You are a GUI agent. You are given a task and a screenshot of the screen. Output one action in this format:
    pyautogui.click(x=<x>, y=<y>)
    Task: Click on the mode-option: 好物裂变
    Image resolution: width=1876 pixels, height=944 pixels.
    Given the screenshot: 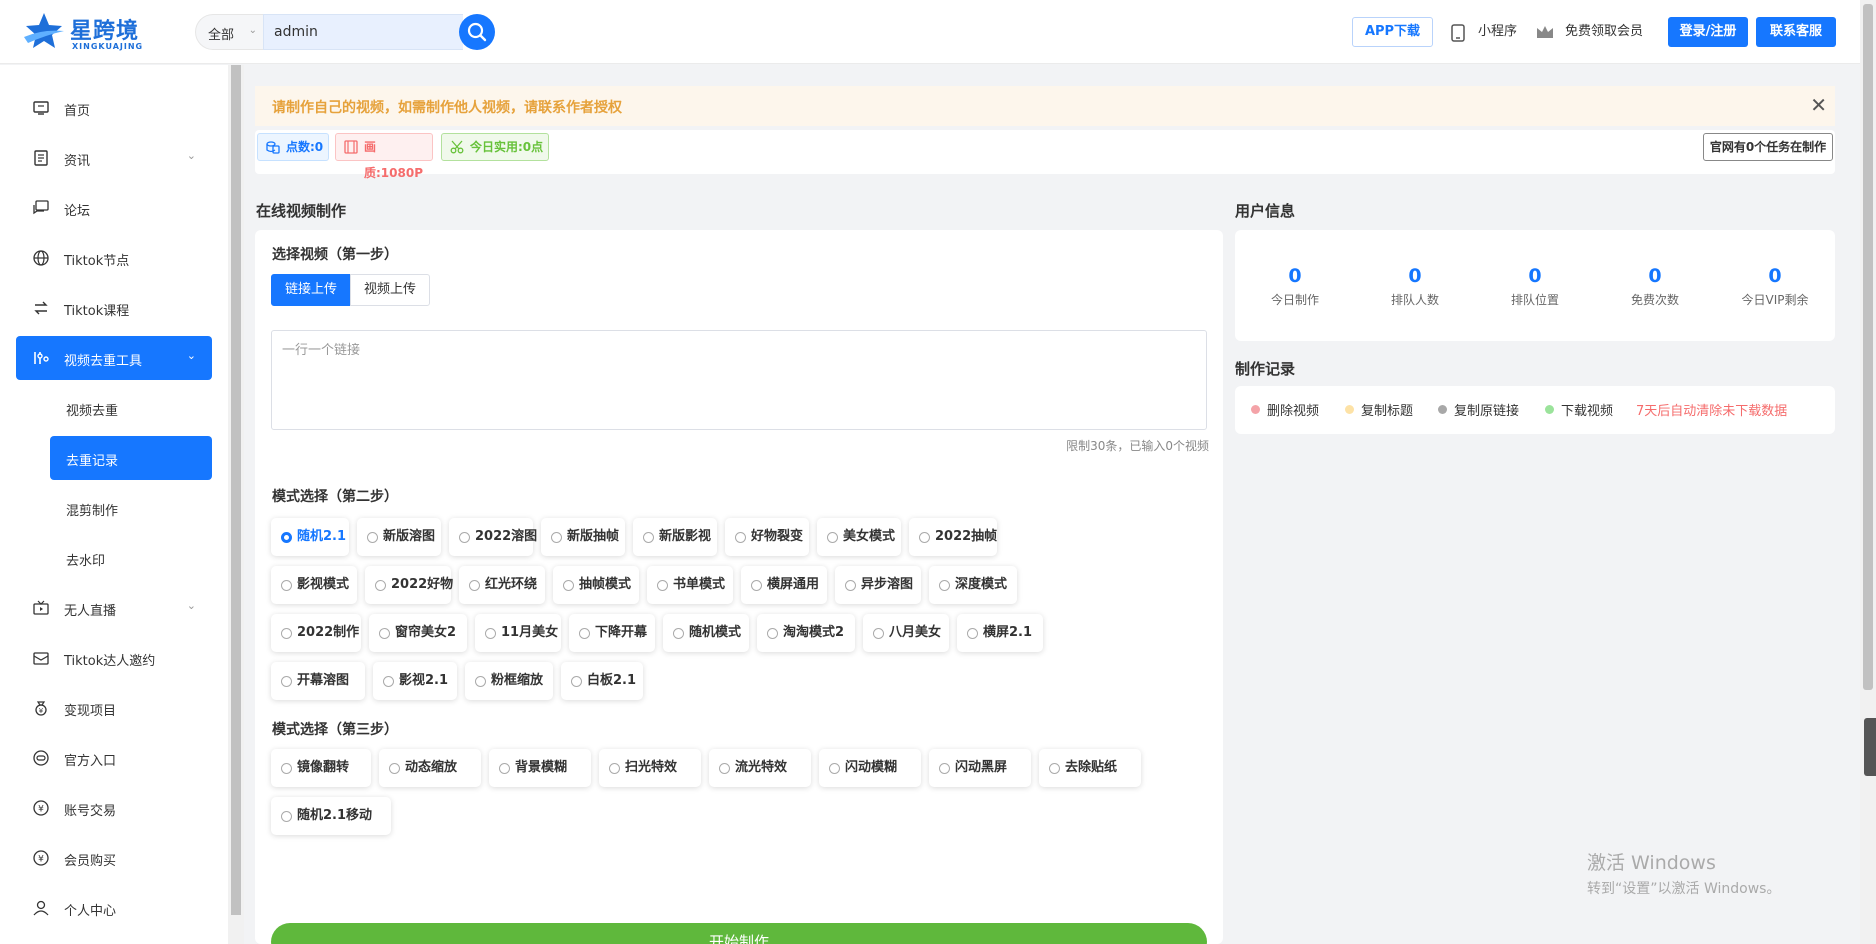 What is the action you would take?
    pyautogui.click(x=767, y=537)
    